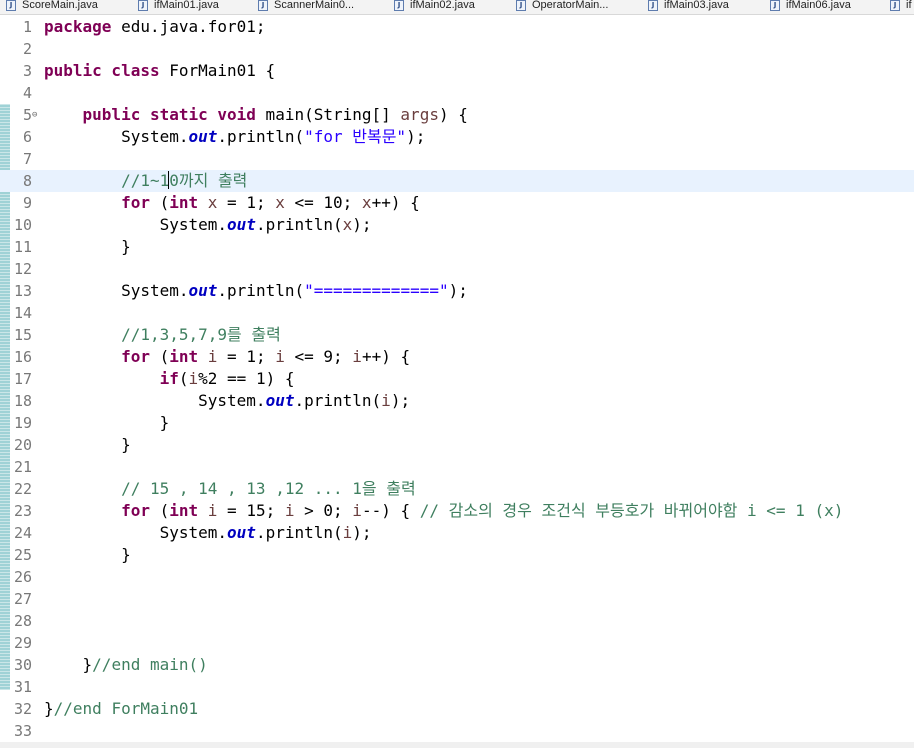 This screenshot has width=914, height=748. What do you see at coordinates (457, 93) in the screenshot?
I see `code-line: 4` at bounding box center [457, 93].